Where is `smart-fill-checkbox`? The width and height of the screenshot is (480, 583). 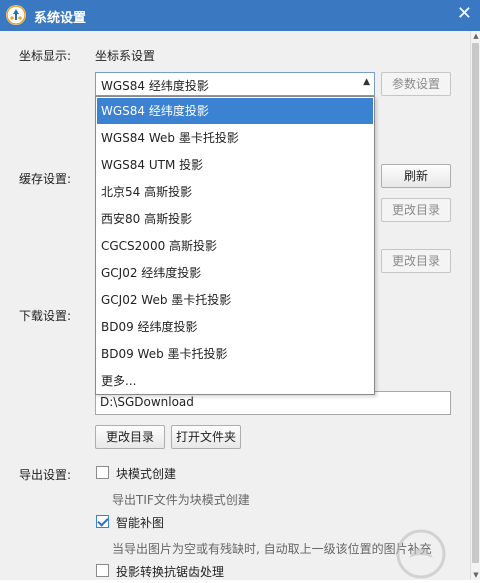
smart-fill-checkbox is located at coordinates (102, 521).